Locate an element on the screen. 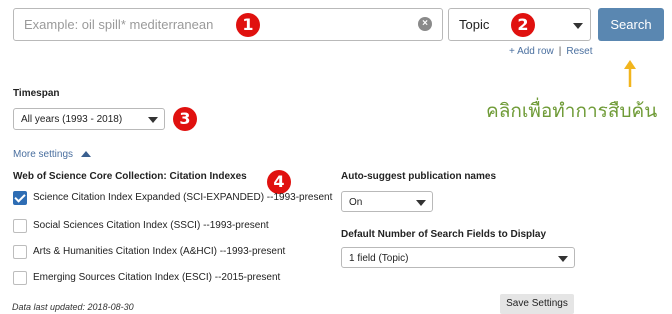 The height and width of the screenshot is (314, 672). arrow-up-icon is located at coordinates (630, 73).